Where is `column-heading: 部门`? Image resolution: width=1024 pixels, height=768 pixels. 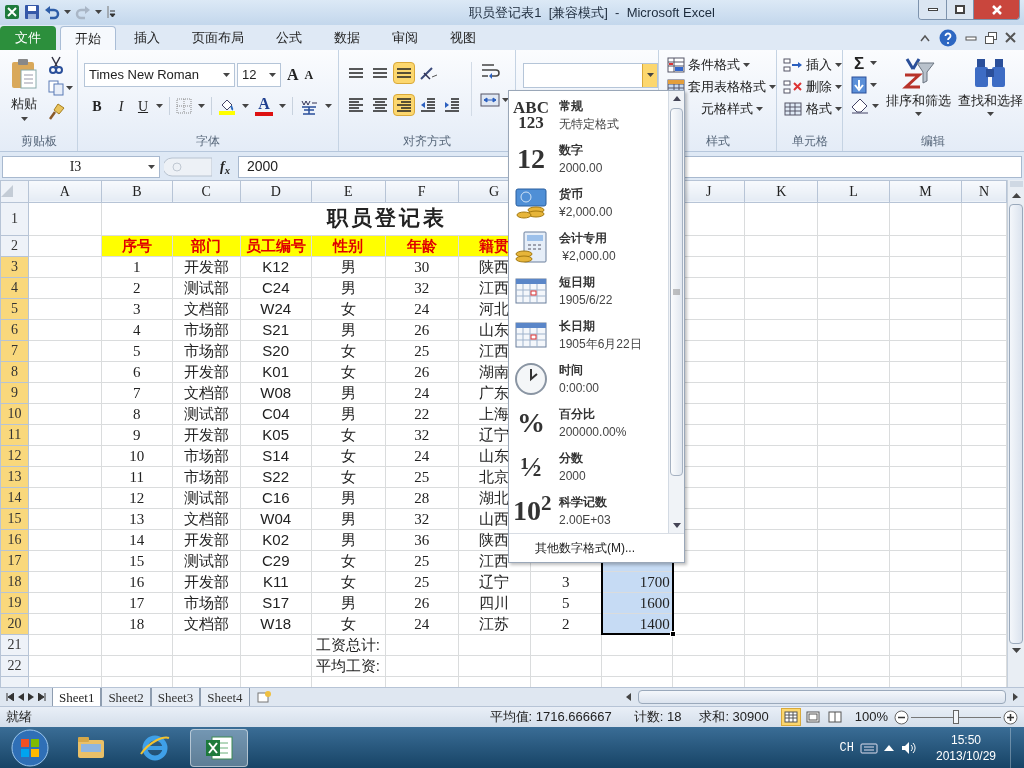 column-heading: 部门 is located at coordinates (206, 245).